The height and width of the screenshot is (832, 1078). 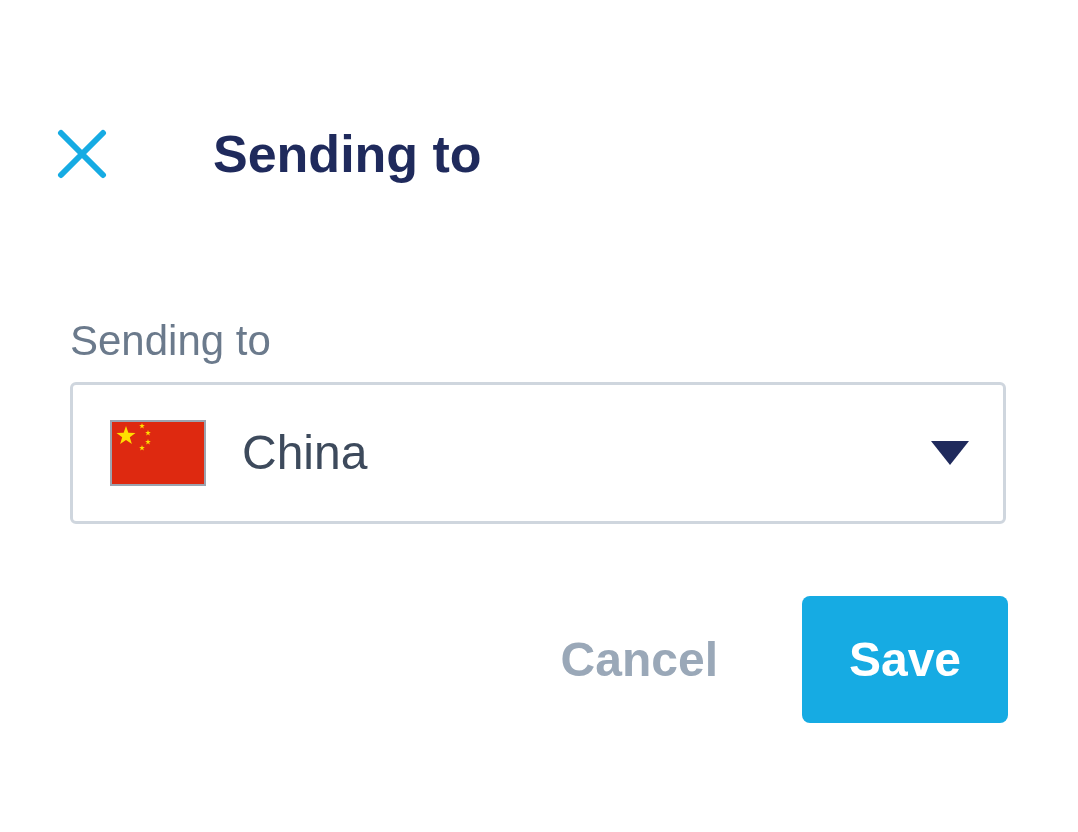 What do you see at coordinates (170, 341) in the screenshot?
I see `field-label: Sending to` at bounding box center [170, 341].